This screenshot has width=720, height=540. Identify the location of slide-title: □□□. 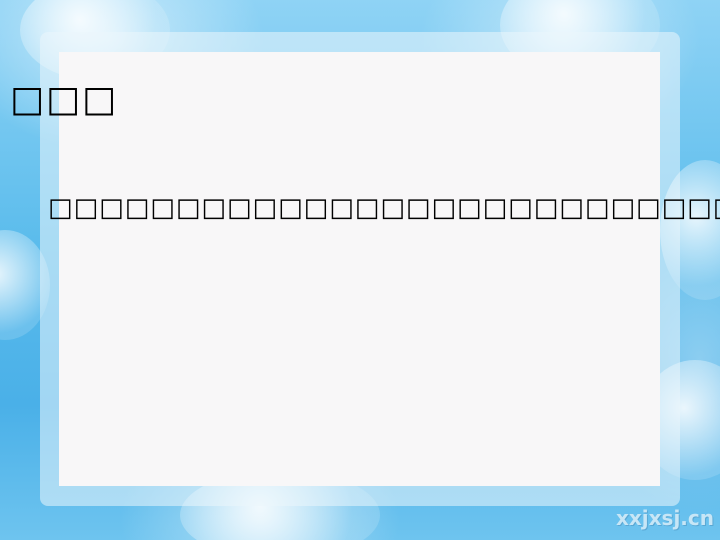
(64, 99).